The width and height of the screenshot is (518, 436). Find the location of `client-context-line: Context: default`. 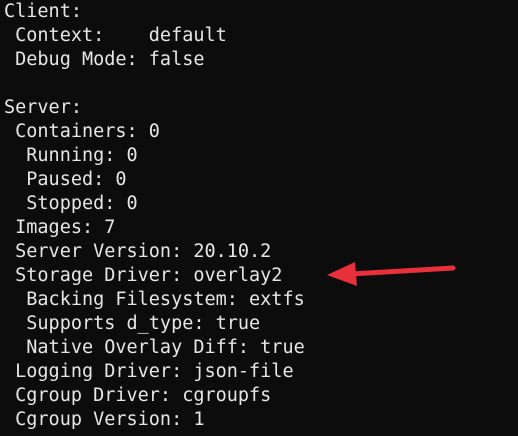

client-context-line: Context: default is located at coordinates (115, 35).